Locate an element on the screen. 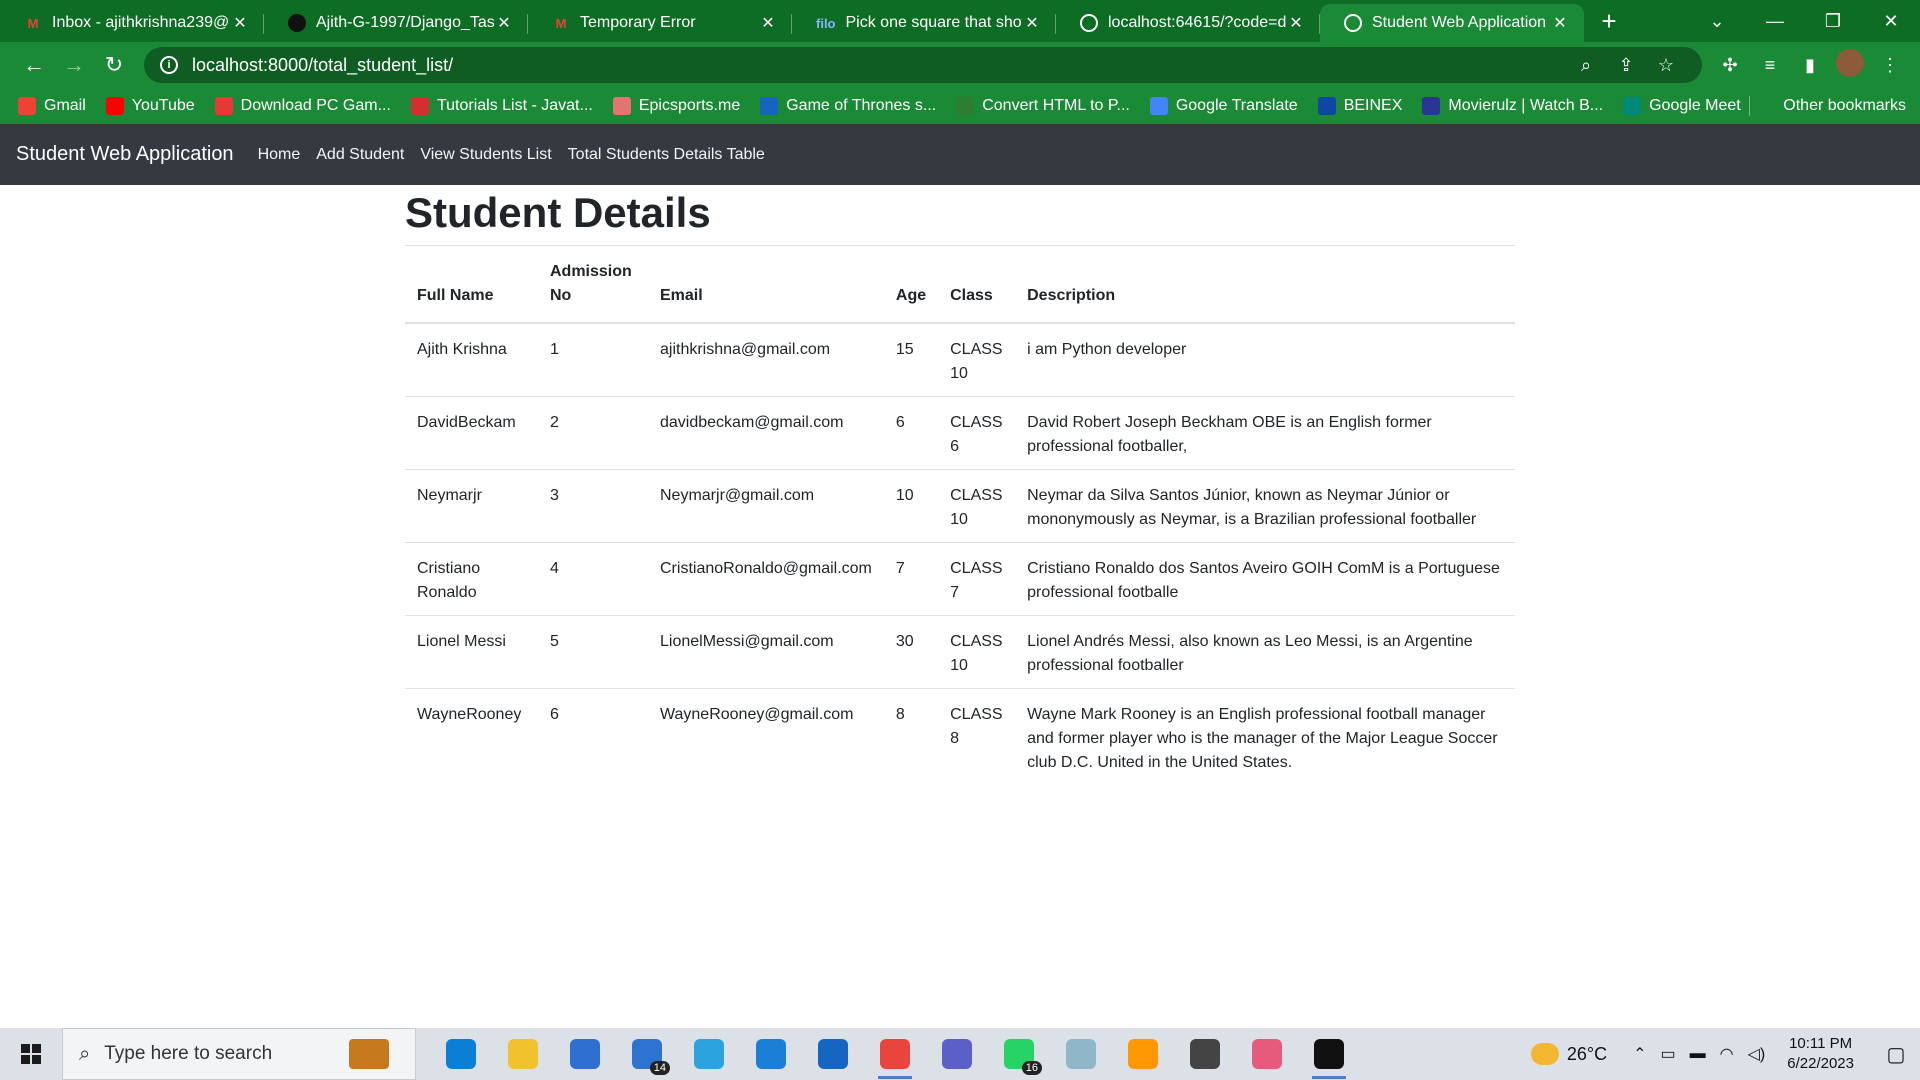 The height and width of the screenshot is (1080, 1920). reading-list-icon: ≡ is located at coordinates (1770, 65).